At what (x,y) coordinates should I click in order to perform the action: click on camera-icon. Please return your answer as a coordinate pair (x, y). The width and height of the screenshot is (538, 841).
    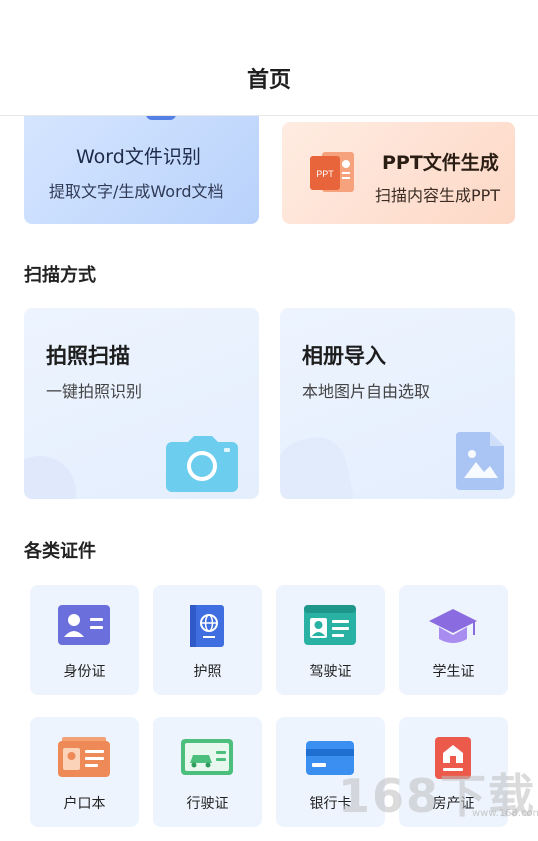
    Looking at the image, I should click on (202, 464).